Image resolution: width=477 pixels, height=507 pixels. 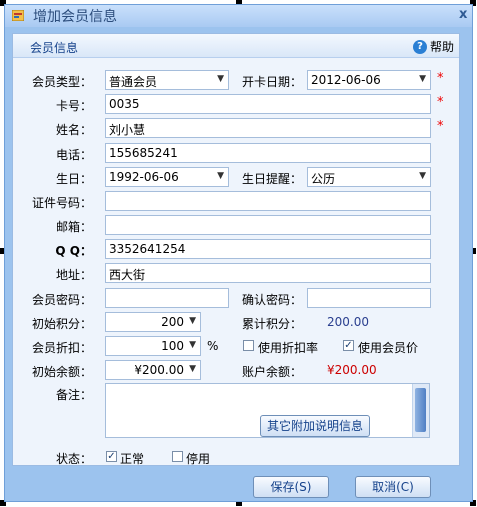 What do you see at coordinates (393, 487) in the screenshot?
I see `cancel-button: 取消(C)` at bounding box center [393, 487].